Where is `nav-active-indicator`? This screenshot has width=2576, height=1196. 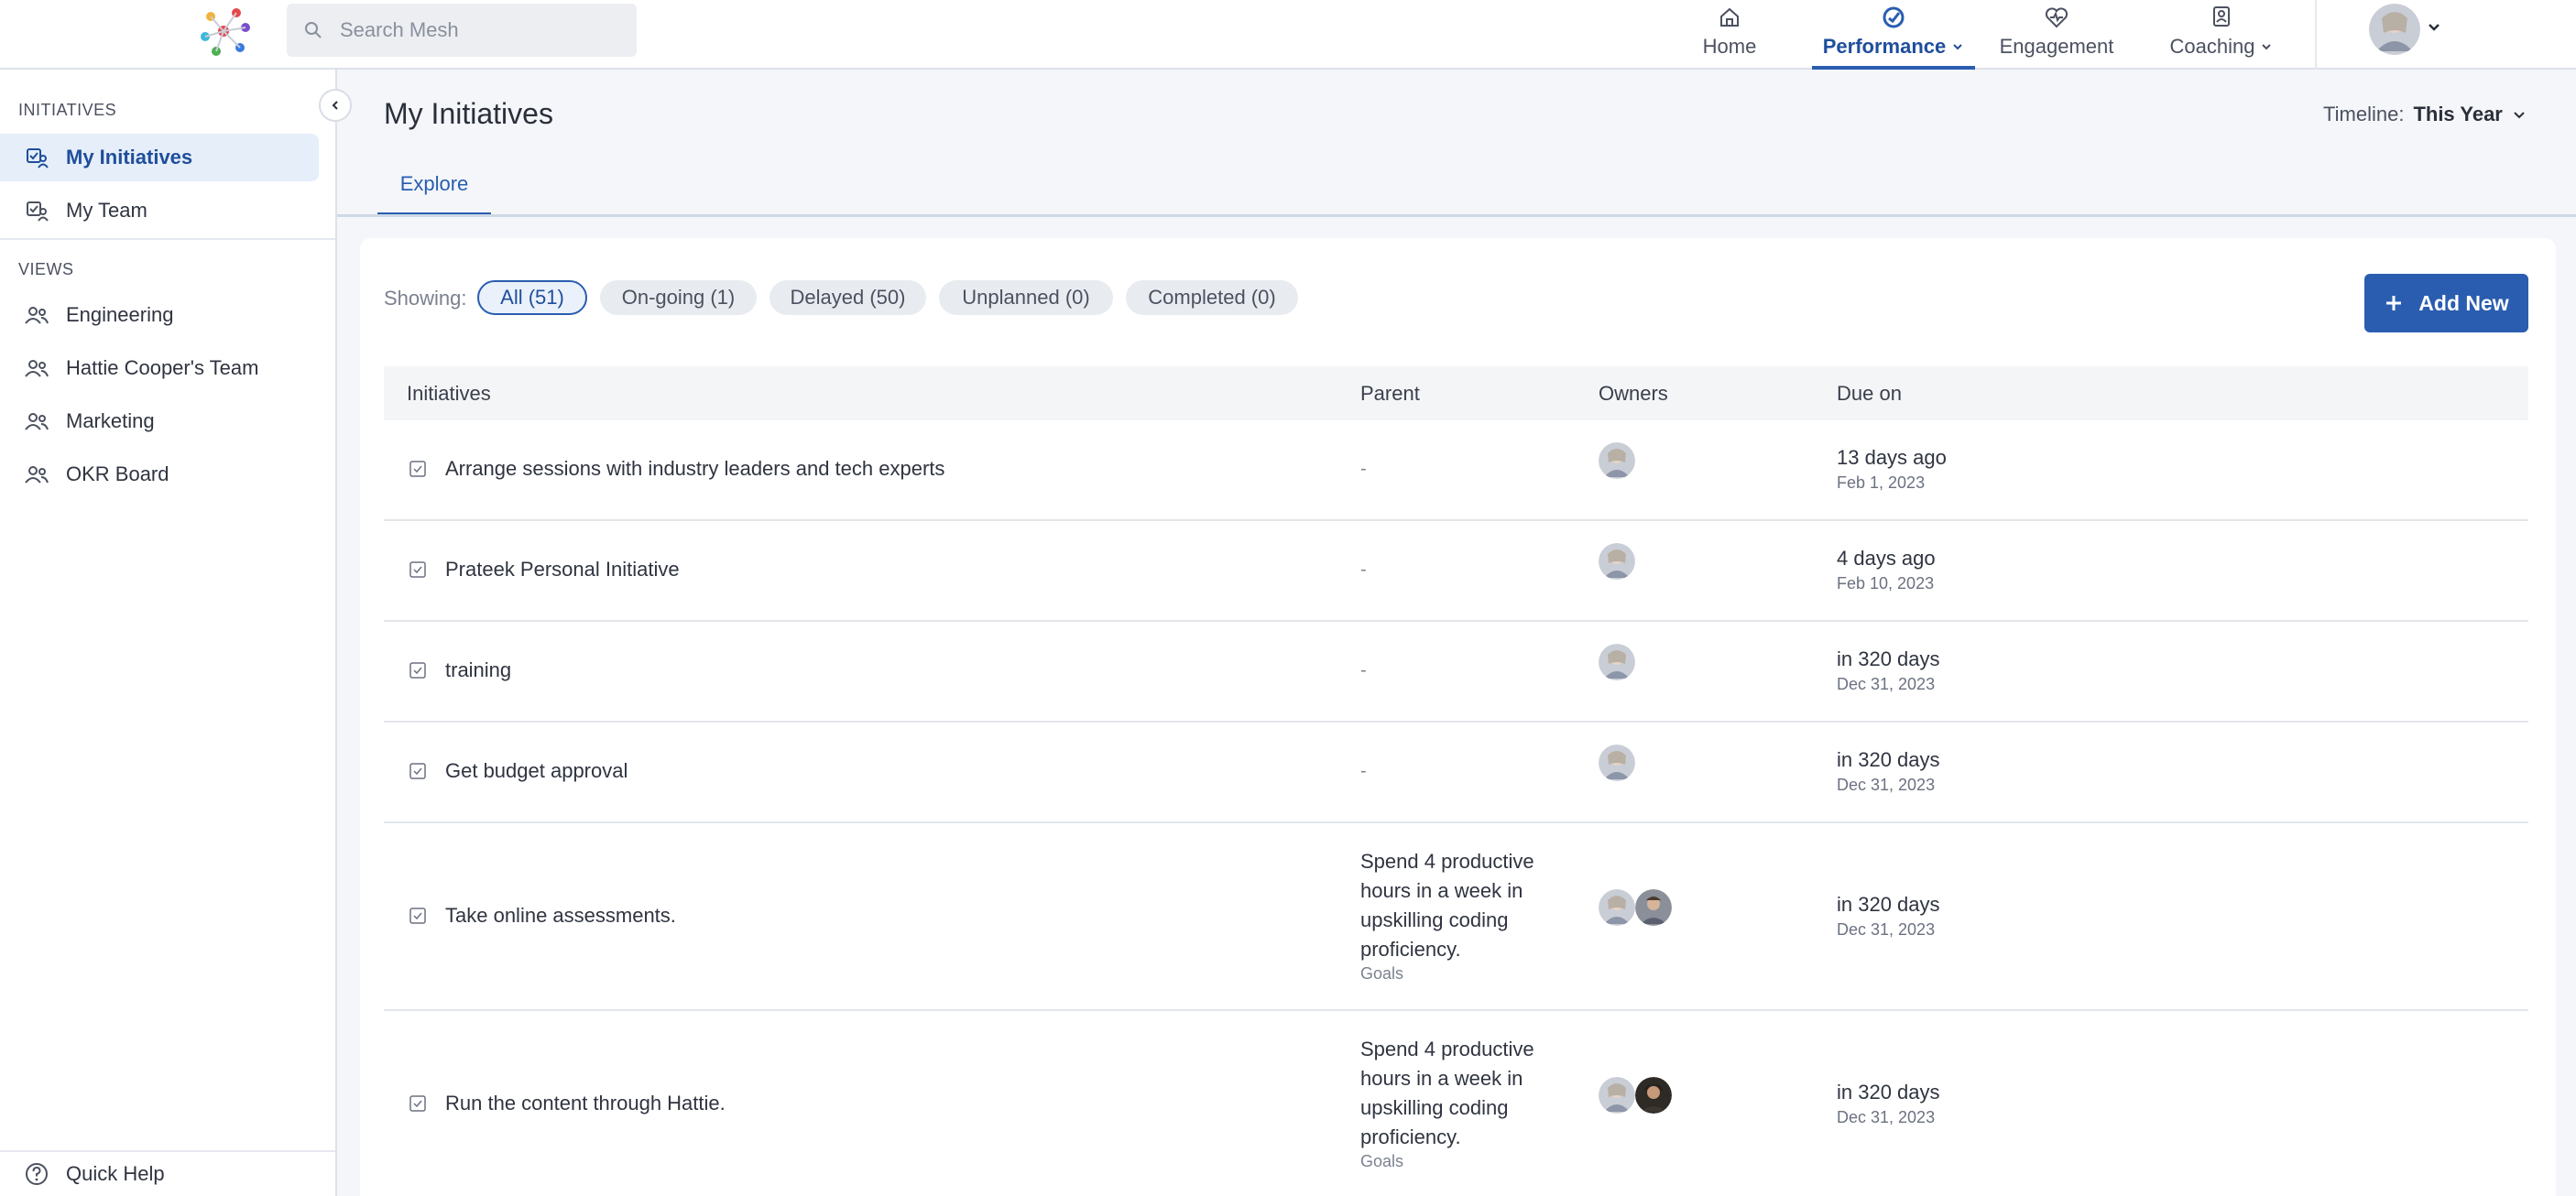
nav-active-indicator is located at coordinates (1893, 68).